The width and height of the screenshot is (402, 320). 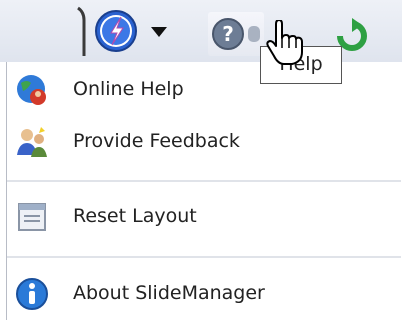 I want to click on hand-cursor-icon, so click(x=284, y=42).